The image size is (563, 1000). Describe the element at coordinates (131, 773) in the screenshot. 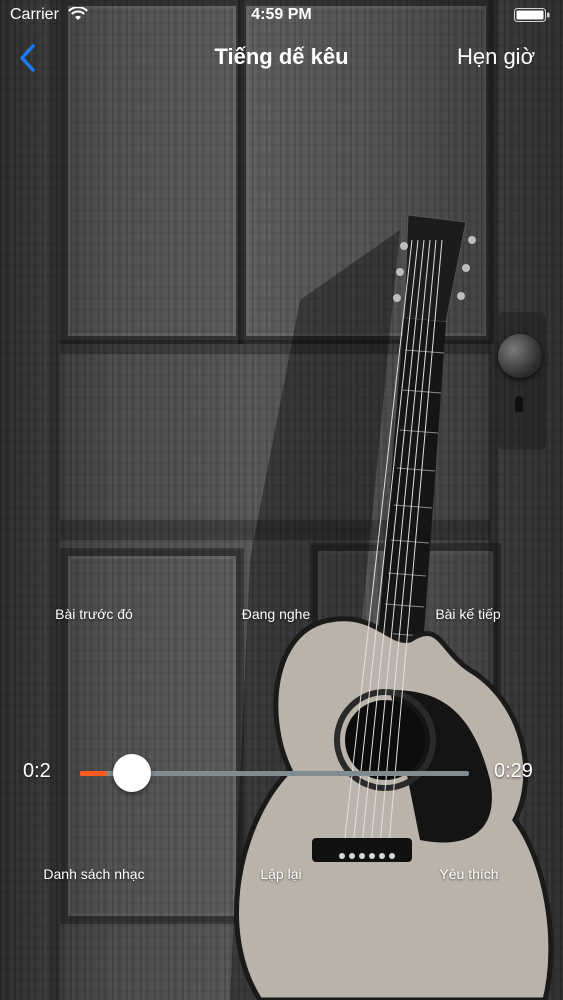

I see `progress-thumb` at that location.